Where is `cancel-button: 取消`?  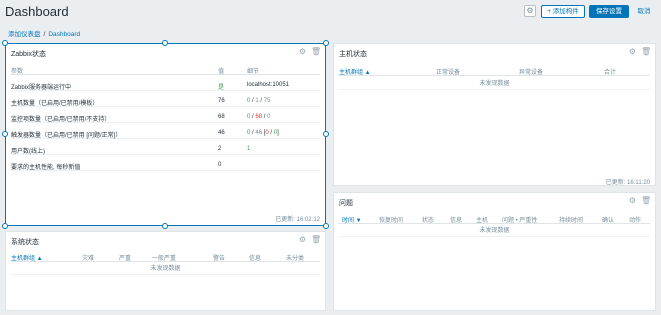
cancel-button: 取消 is located at coordinates (644, 11).